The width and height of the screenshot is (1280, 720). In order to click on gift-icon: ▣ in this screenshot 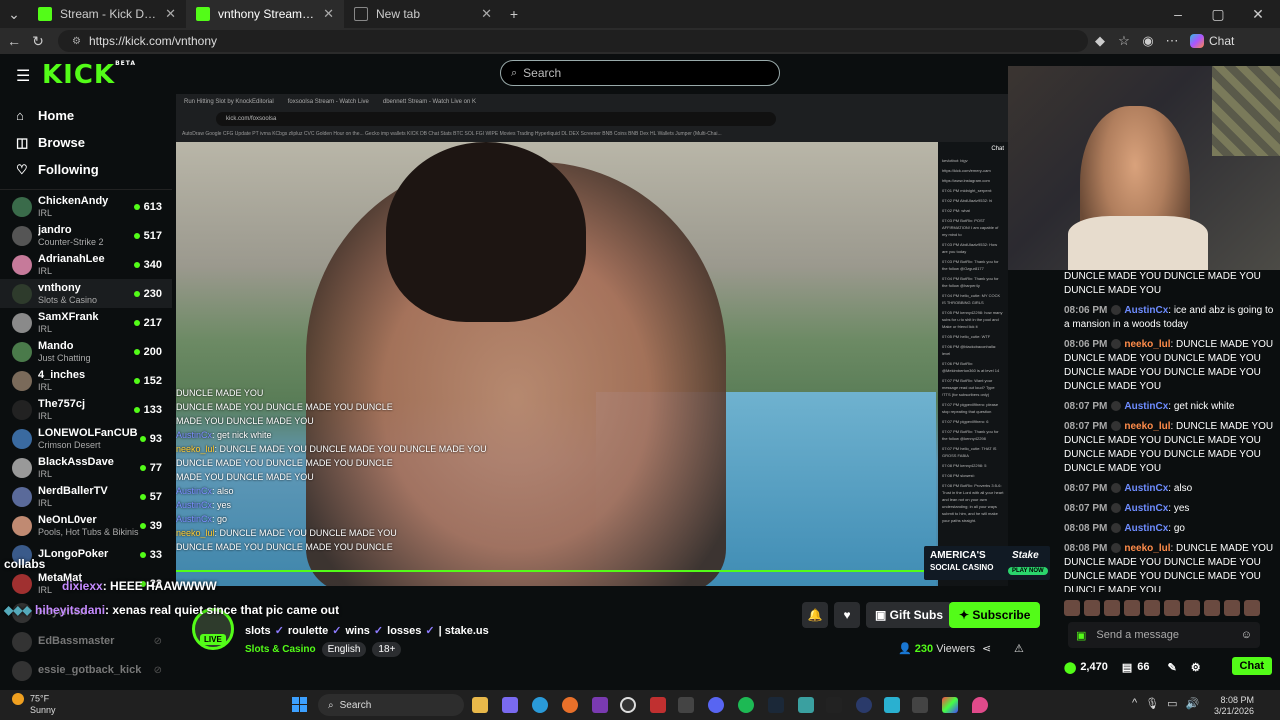, I will do `click(1081, 635)`.